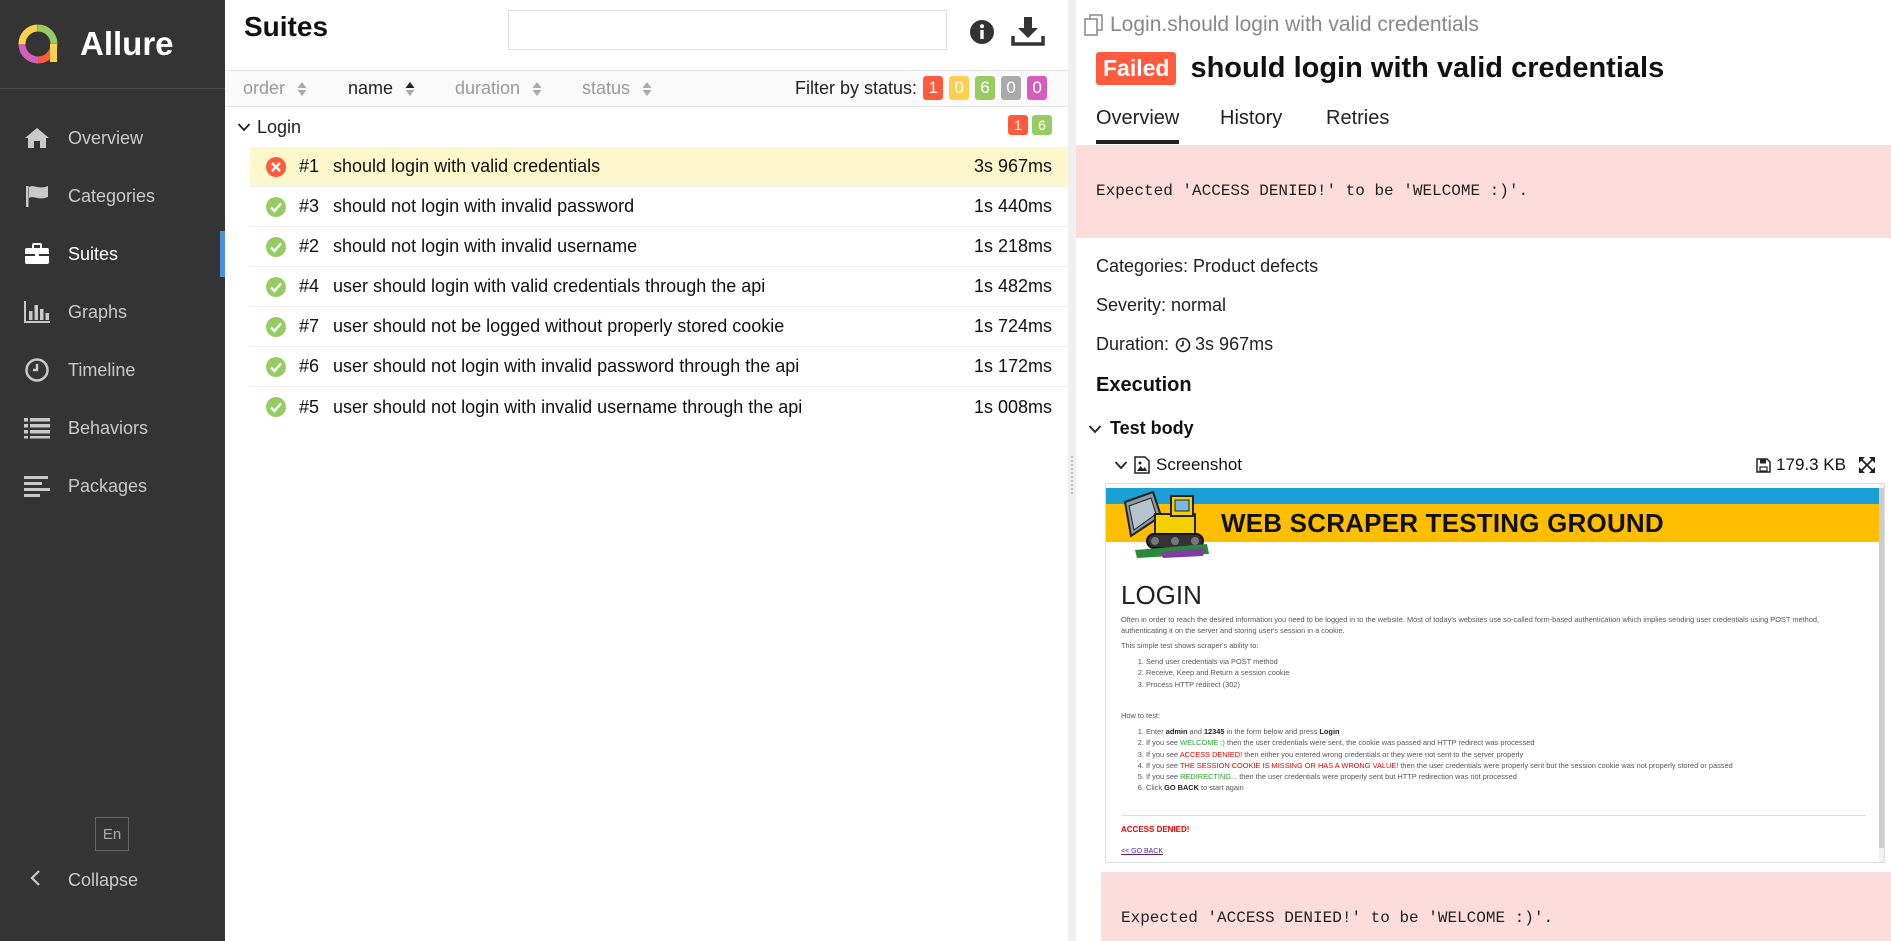 This screenshot has height=941, width=1891. What do you see at coordinates (488, 88) in the screenshot?
I see `sort-label: duration` at bounding box center [488, 88].